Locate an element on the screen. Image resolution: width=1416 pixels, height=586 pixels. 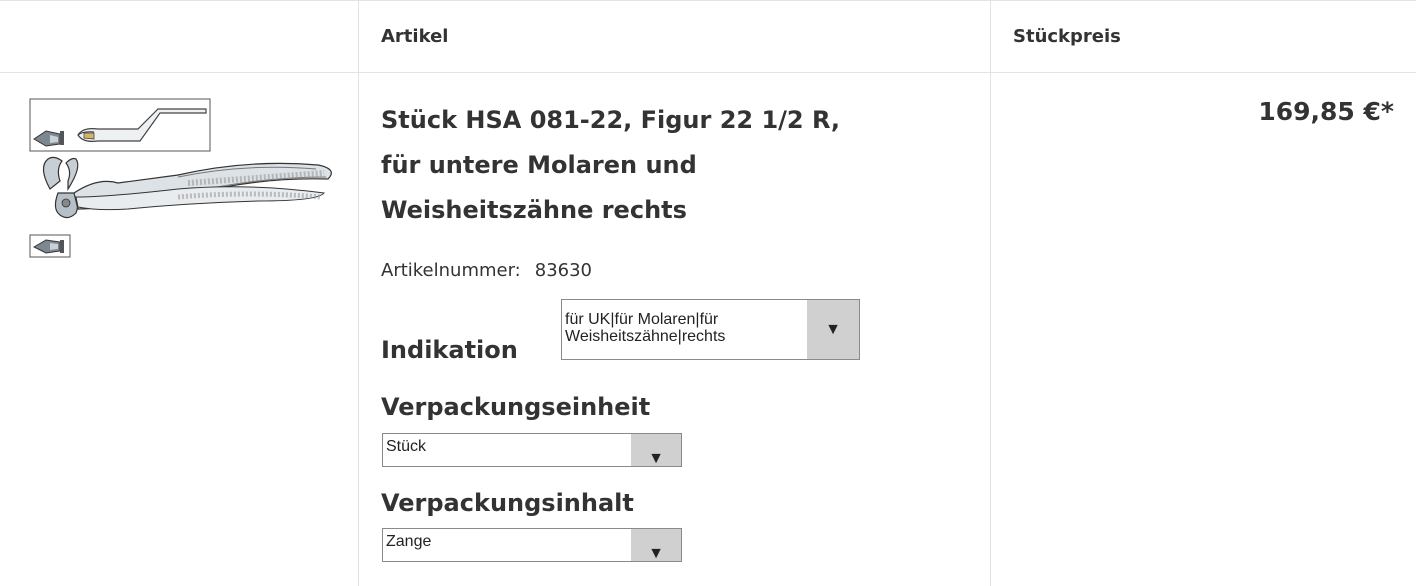
header-divider is located at coordinates (708, 72).